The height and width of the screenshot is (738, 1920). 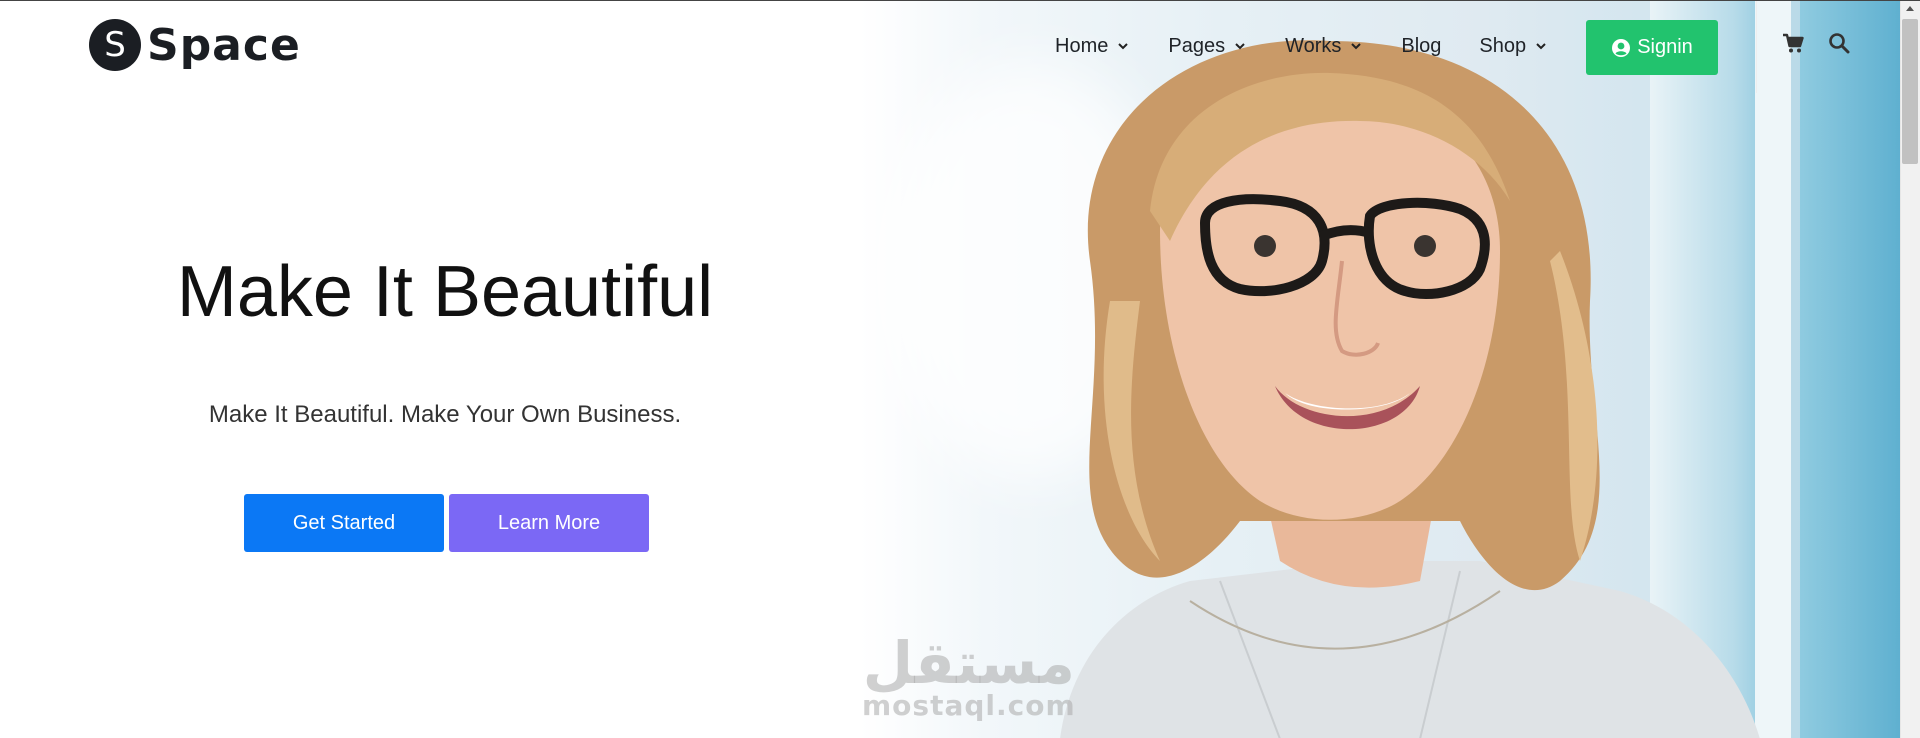 I want to click on watermark: مستقل mostaql.com, so click(x=969, y=677).